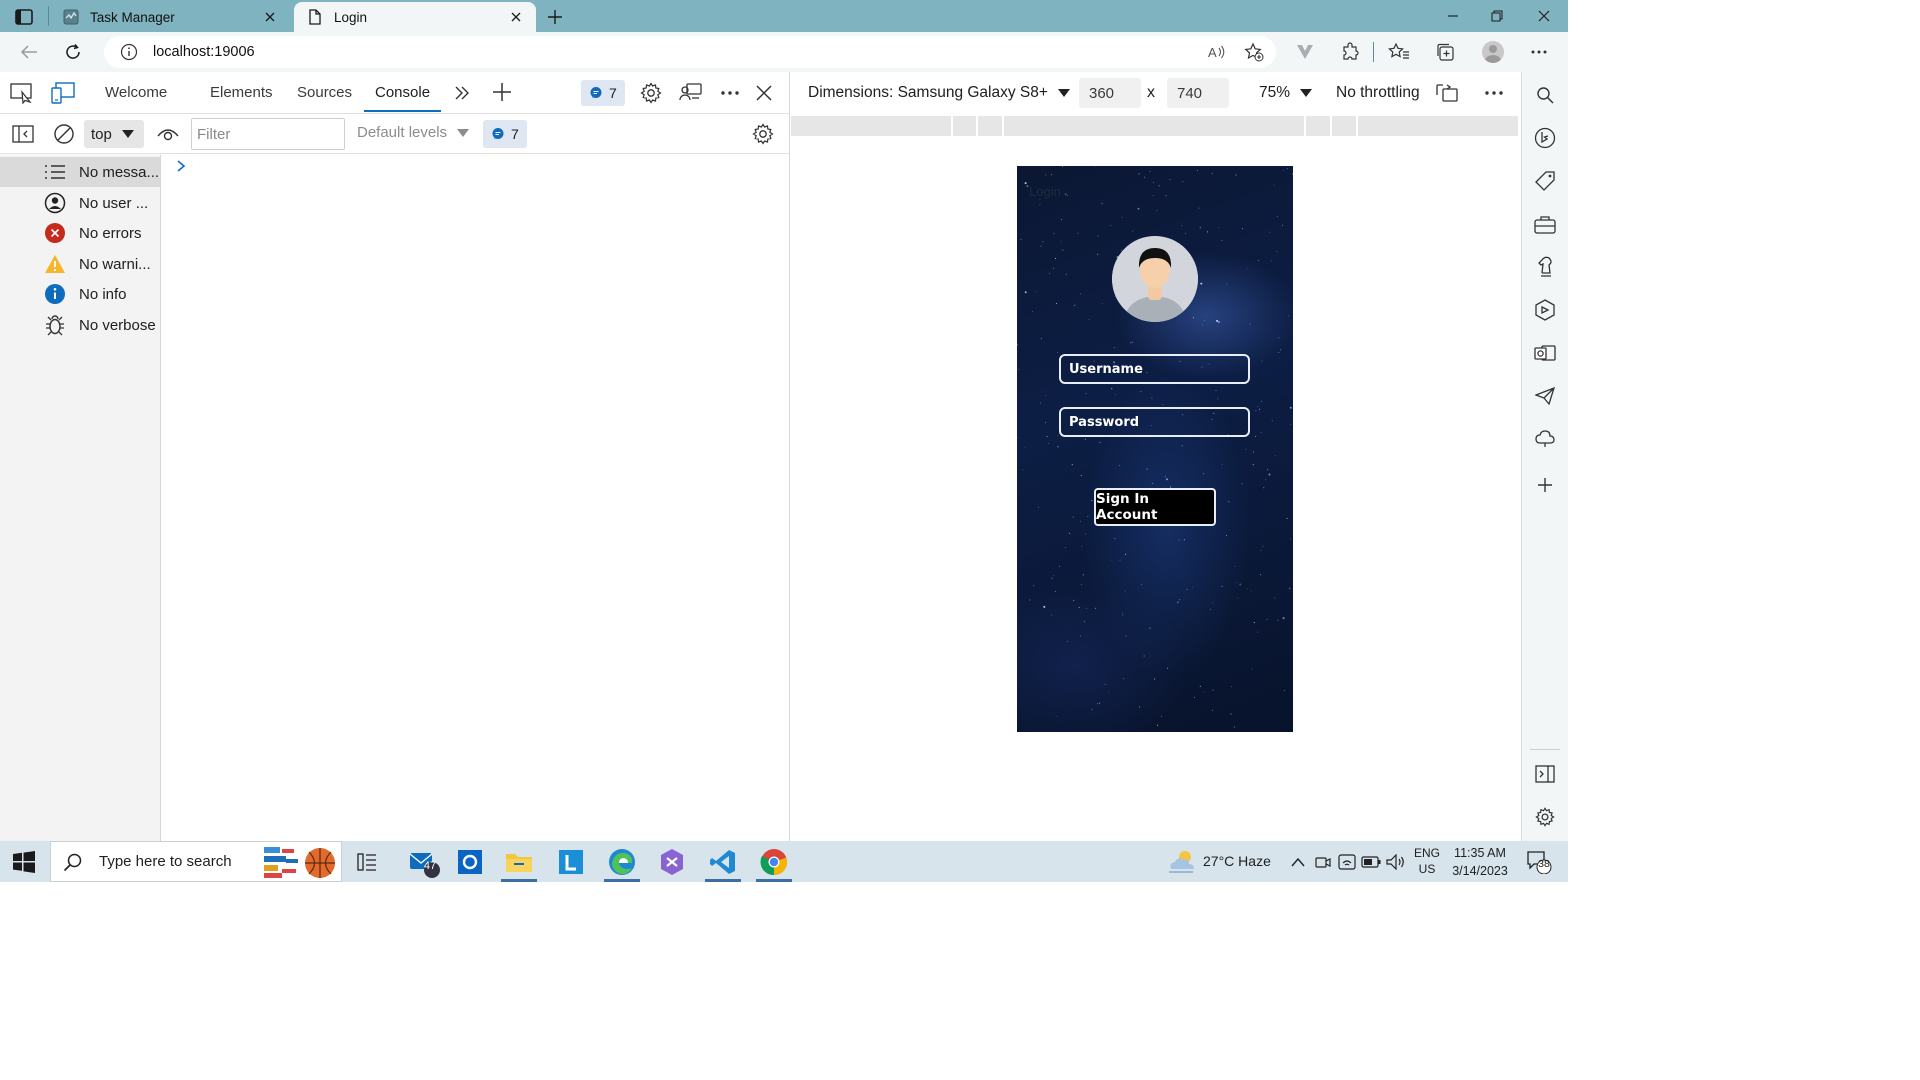 The image size is (1920, 1080). What do you see at coordinates (505, 134) in the screenshot?
I see `message-count-badge: 7` at bounding box center [505, 134].